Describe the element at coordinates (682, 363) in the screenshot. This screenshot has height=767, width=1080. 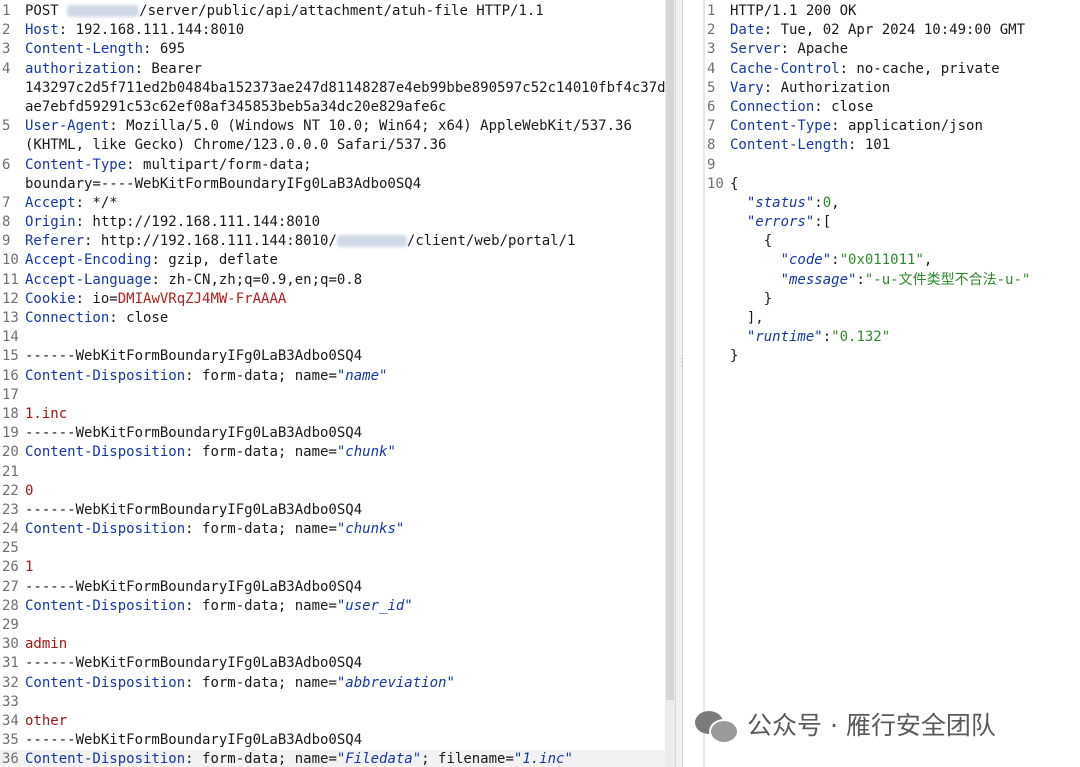
I see `splitter-handle-icon: ⋮` at that location.